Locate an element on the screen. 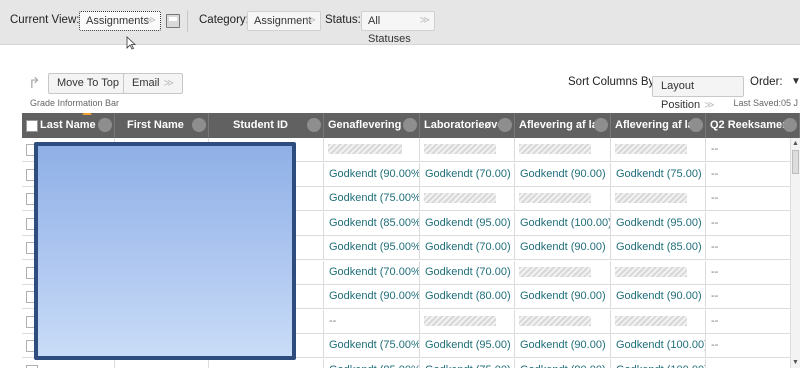 This screenshot has height=368, width=800. column-header-aflevering-2: Aflevering af lal is located at coordinates (658, 125).